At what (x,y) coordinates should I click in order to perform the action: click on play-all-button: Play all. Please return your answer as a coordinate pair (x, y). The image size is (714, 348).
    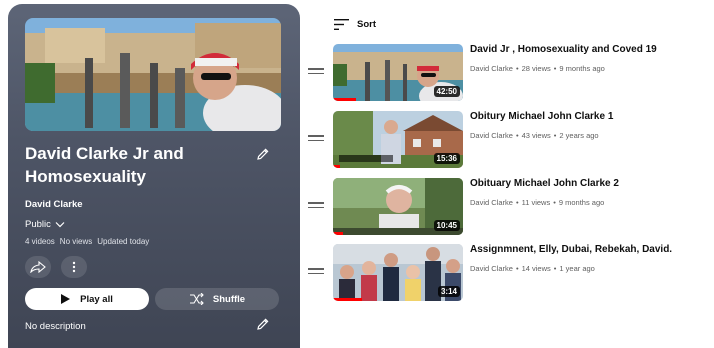
    Looking at the image, I should click on (87, 299).